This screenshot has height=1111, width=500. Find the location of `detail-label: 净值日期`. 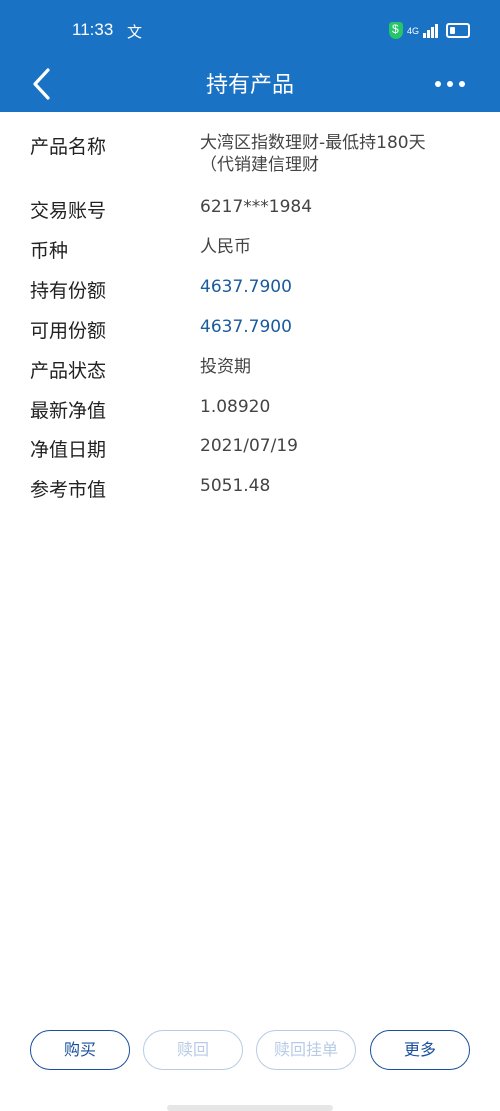

detail-label: 净值日期 is located at coordinates (68, 450).